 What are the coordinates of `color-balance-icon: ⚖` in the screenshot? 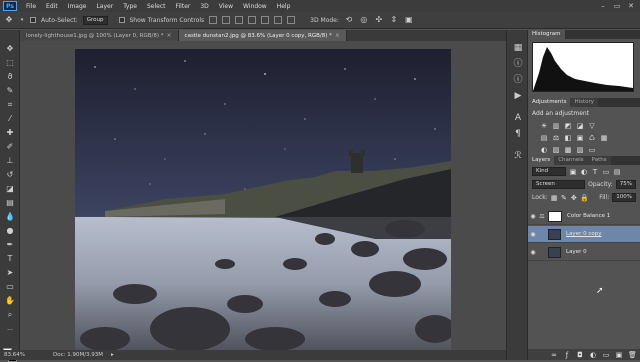 It's located at (556, 138).